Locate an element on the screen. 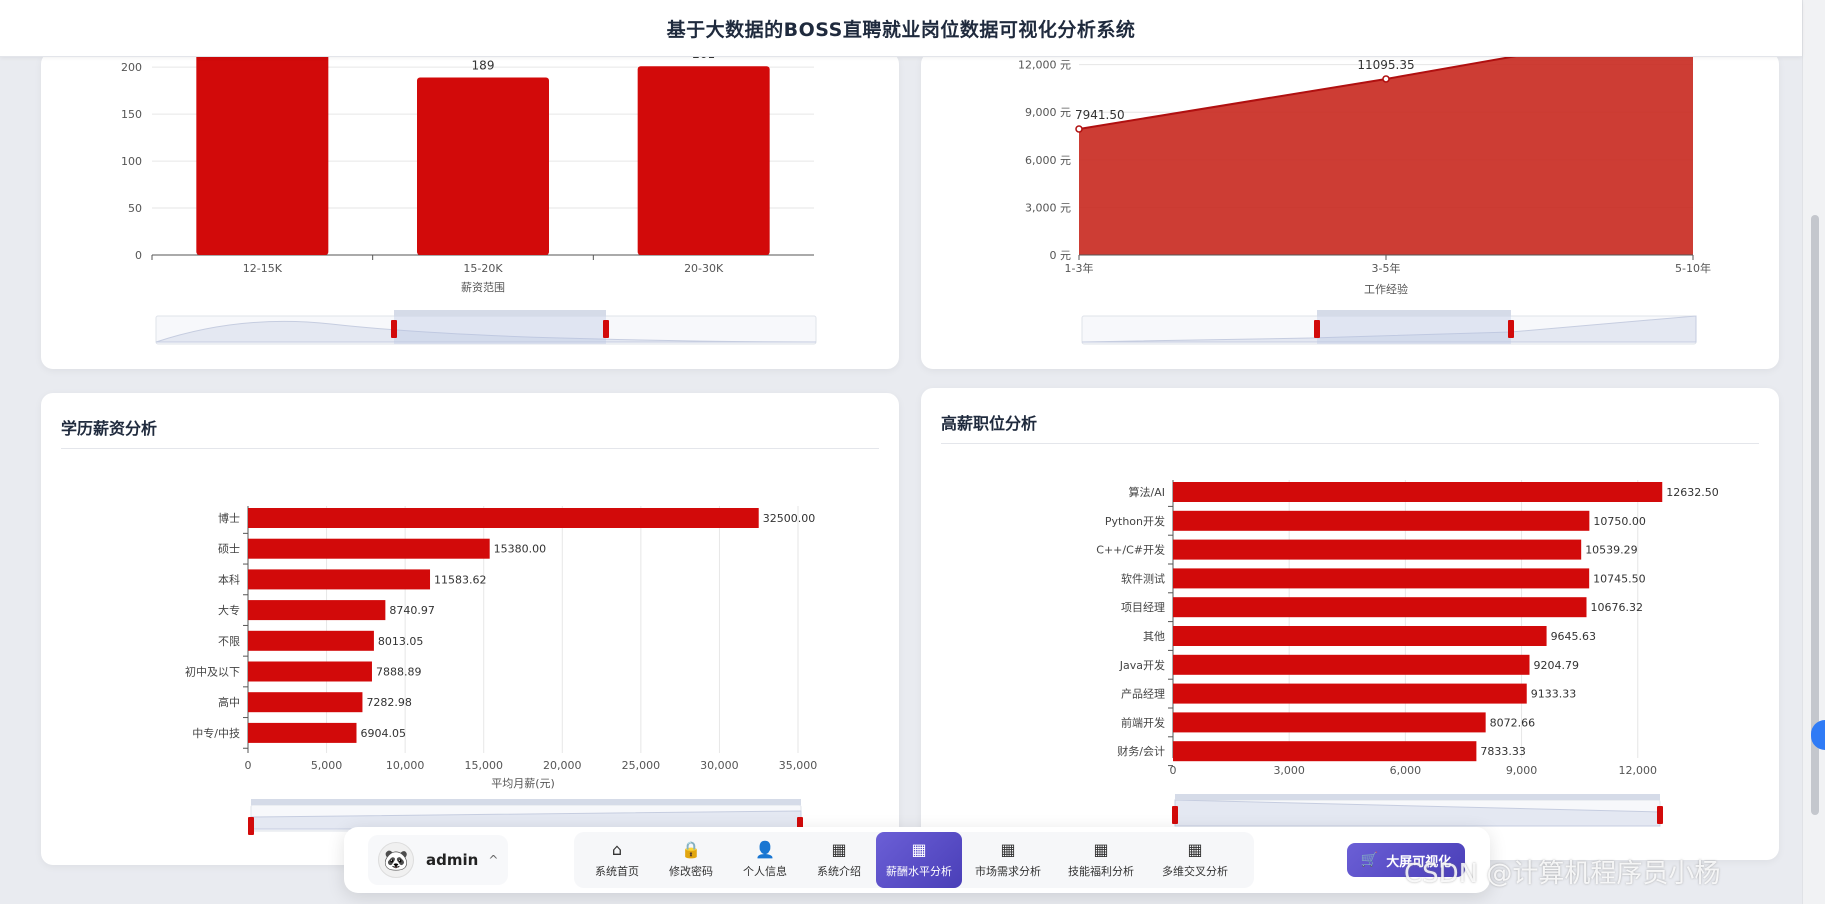  x-tick-label: 35,000 is located at coordinates (798, 765).